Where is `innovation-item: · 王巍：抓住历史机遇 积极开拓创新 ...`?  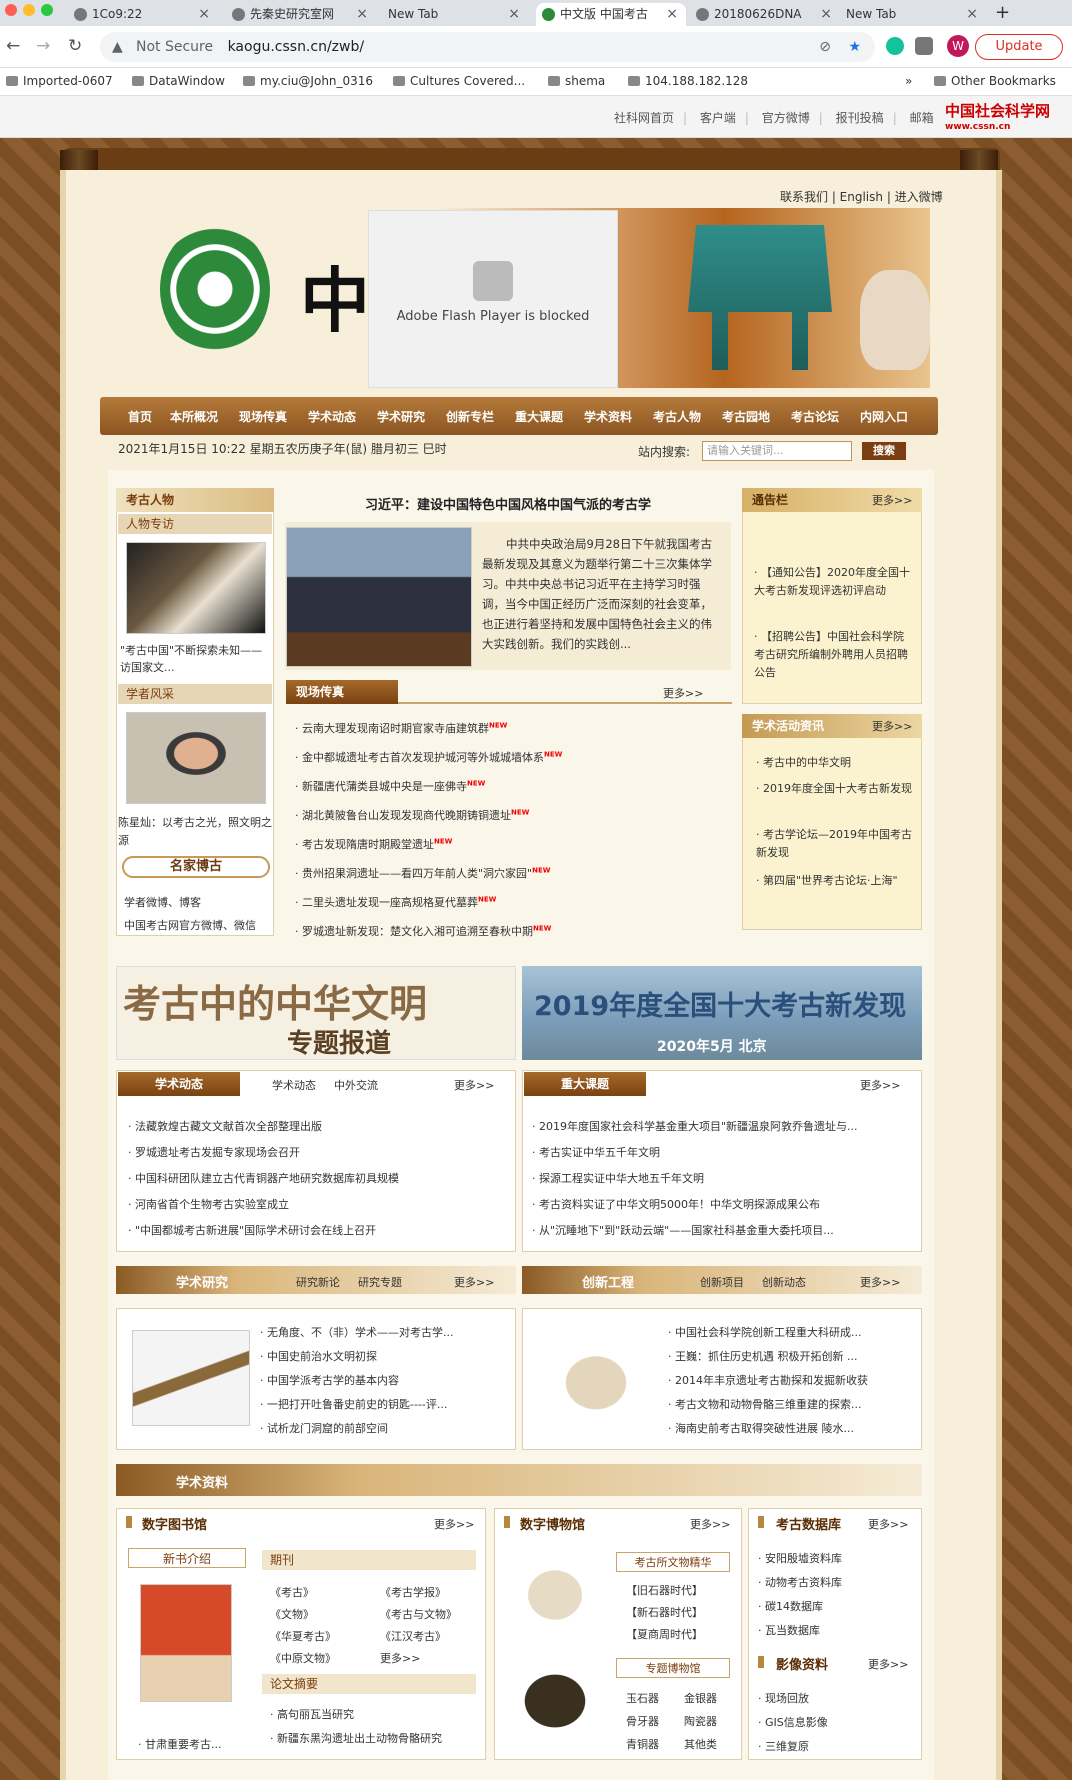
innovation-item: · 王巍：抓住历史机遇 积极开拓创新 ... is located at coordinates (793, 1356).